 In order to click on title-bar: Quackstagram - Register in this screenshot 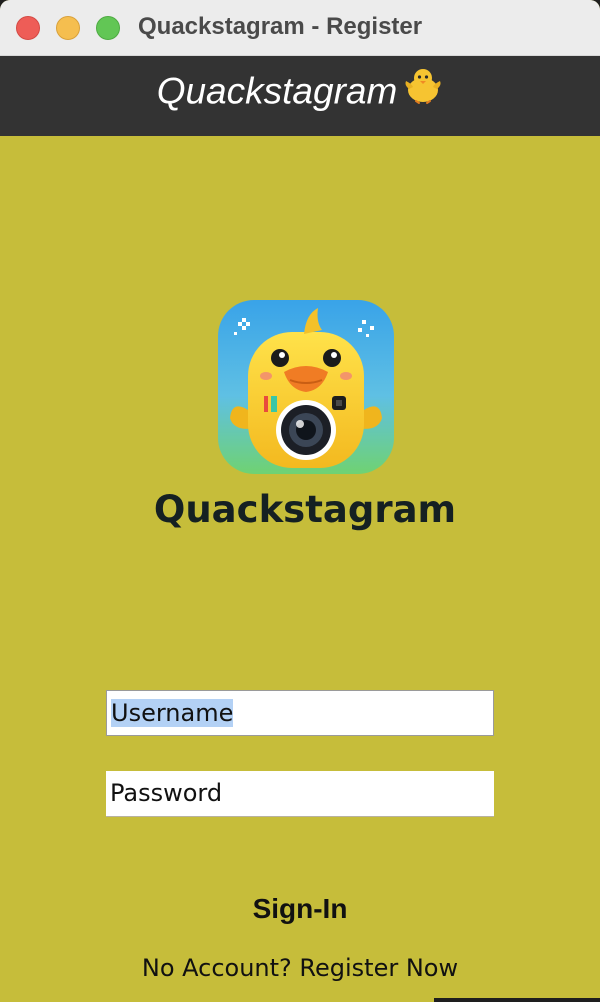, I will do `click(300, 28)`.